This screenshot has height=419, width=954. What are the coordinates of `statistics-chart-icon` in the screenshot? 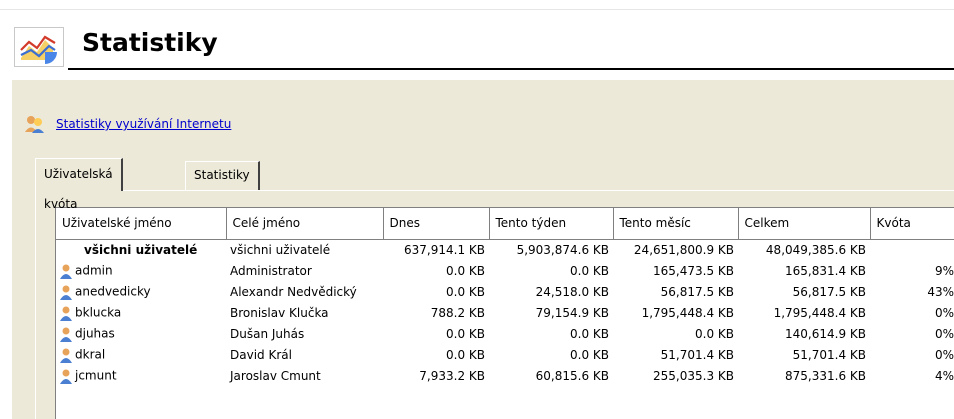 It's located at (39, 47).